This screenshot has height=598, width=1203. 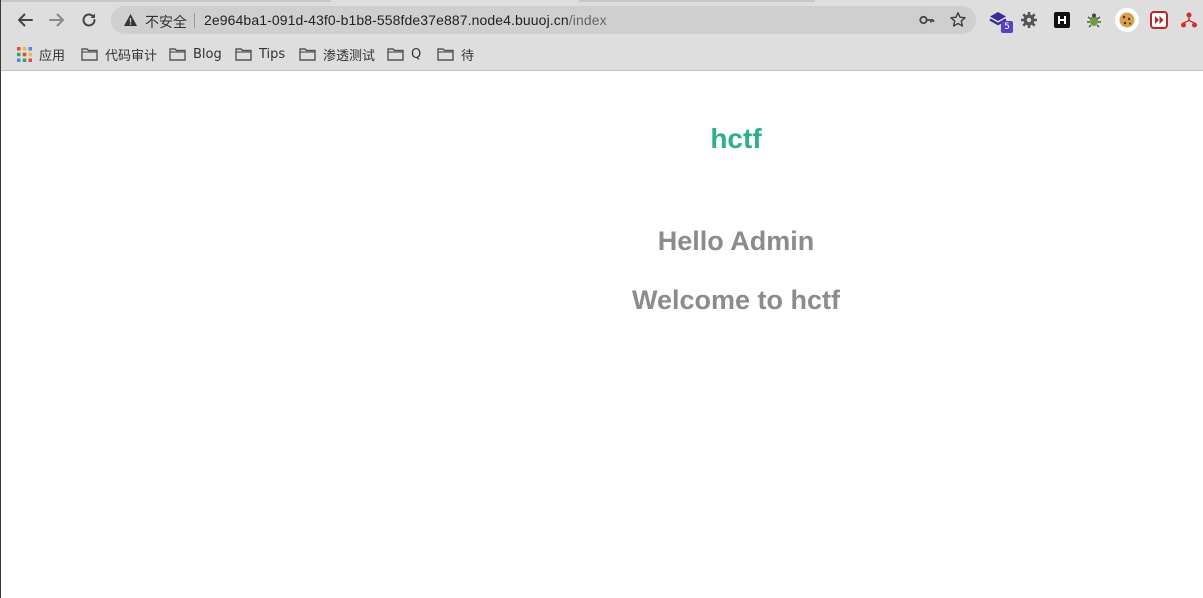 I want to click on bookmark-label: Tips, so click(x=272, y=54).